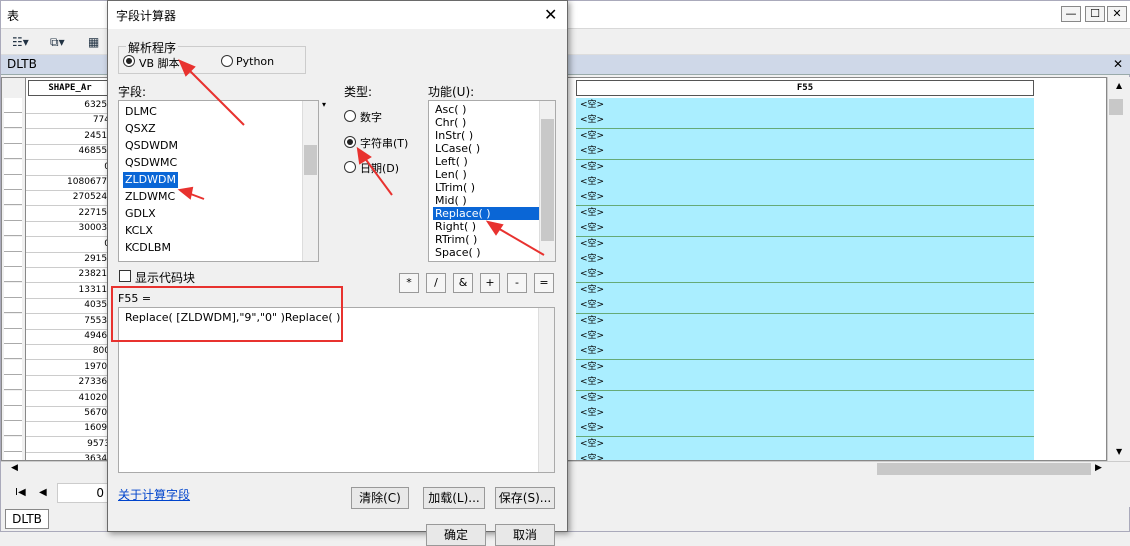  What do you see at coordinates (409, 283) in the screenshot?
I see `operator-button: *` at bounding box center [409, 283].